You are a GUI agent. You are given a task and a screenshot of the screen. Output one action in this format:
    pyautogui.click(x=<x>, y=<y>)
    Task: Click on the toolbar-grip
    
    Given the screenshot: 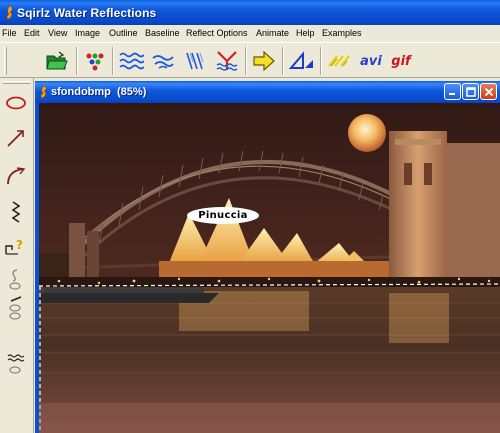 What is the action you would take?
    pyautogui.click(x=5, y=61)
    